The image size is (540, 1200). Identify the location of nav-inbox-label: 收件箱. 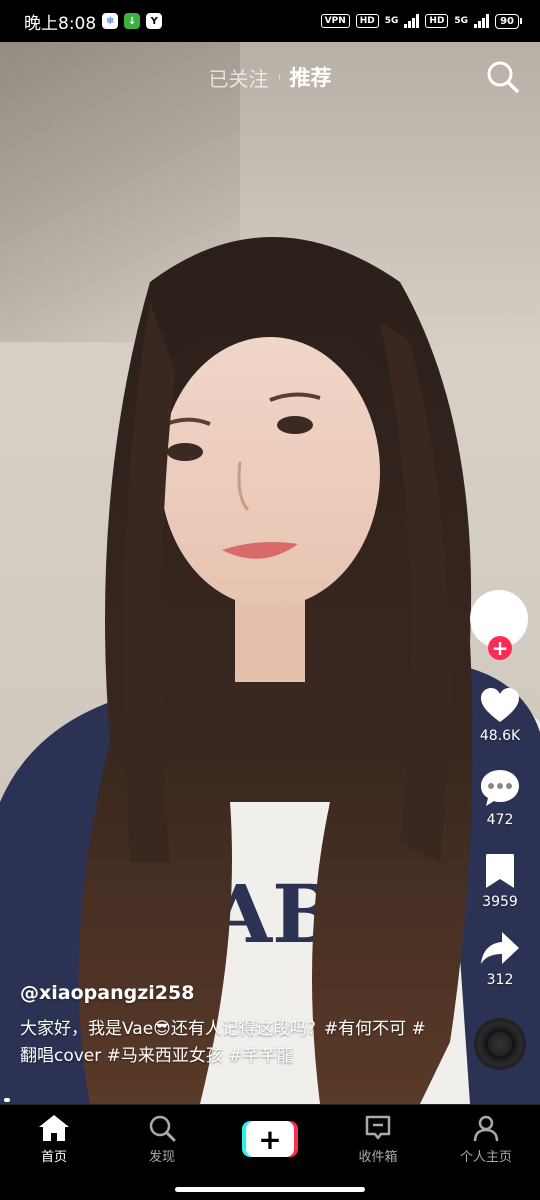
(378, 1157).